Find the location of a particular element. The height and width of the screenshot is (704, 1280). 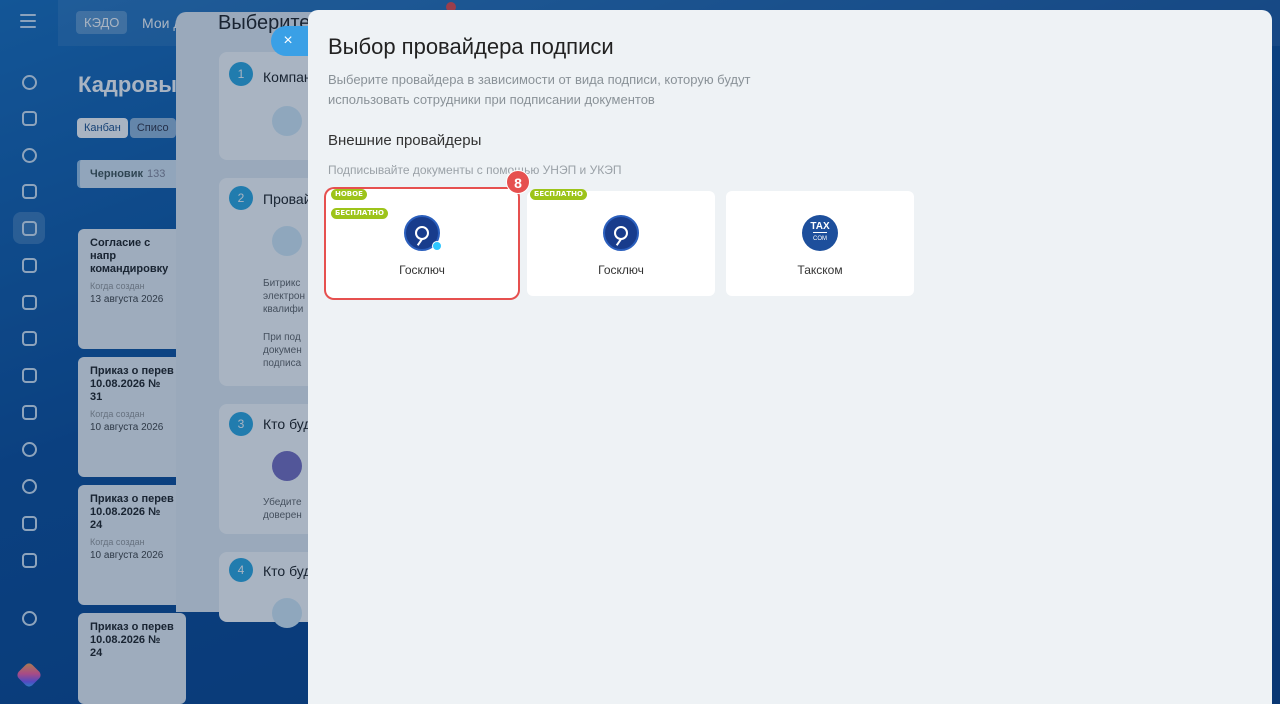

step-text: доверен is located at coordinates (282, 515).